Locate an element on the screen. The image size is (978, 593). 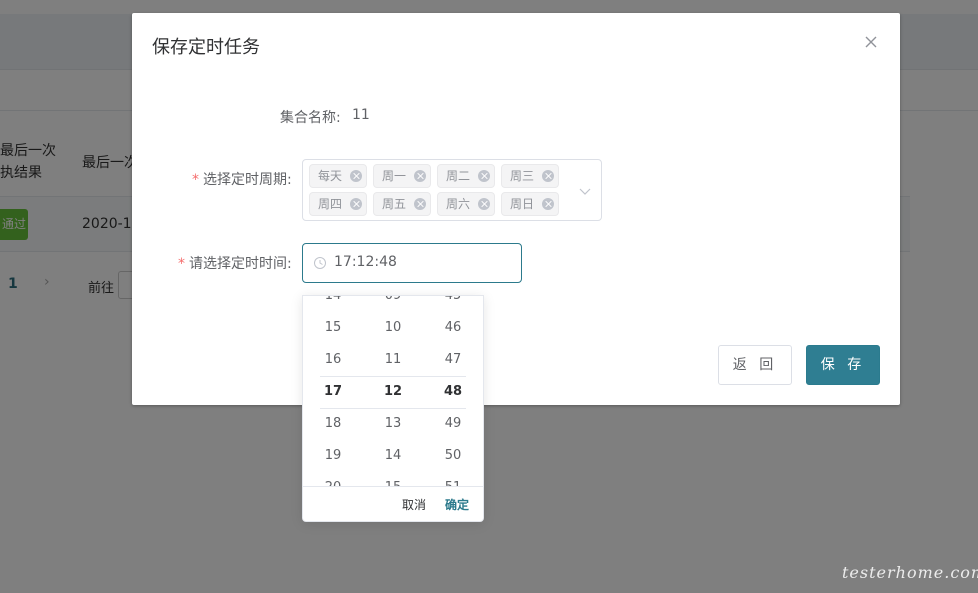
second-cell: 51 is located at coordinates (453, 479).